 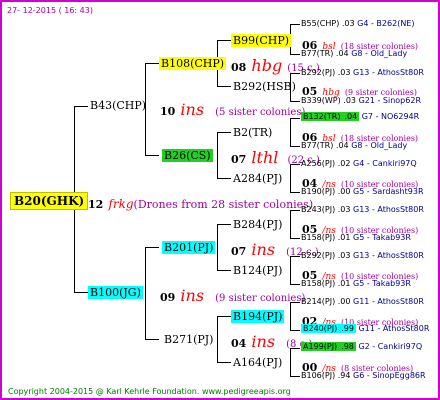 I want to click on root-num: 12, so click(x=96, y=204).